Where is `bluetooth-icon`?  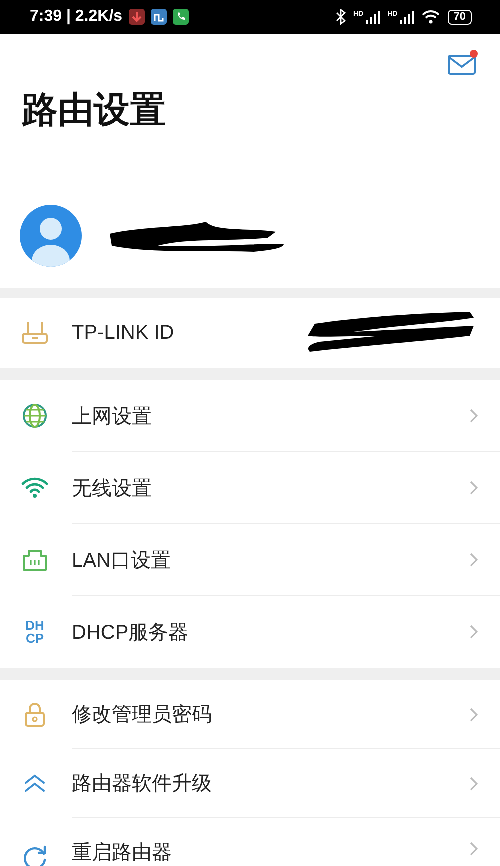
bluetooth-icon is located at coordinates (341, 17).